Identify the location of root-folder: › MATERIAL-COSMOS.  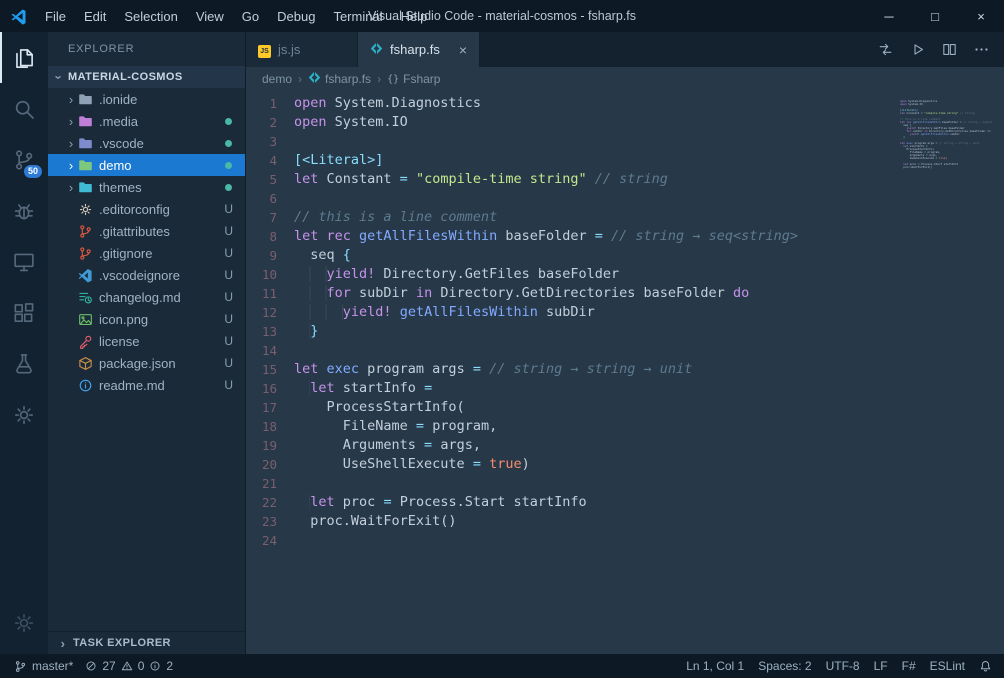
(146, 77).